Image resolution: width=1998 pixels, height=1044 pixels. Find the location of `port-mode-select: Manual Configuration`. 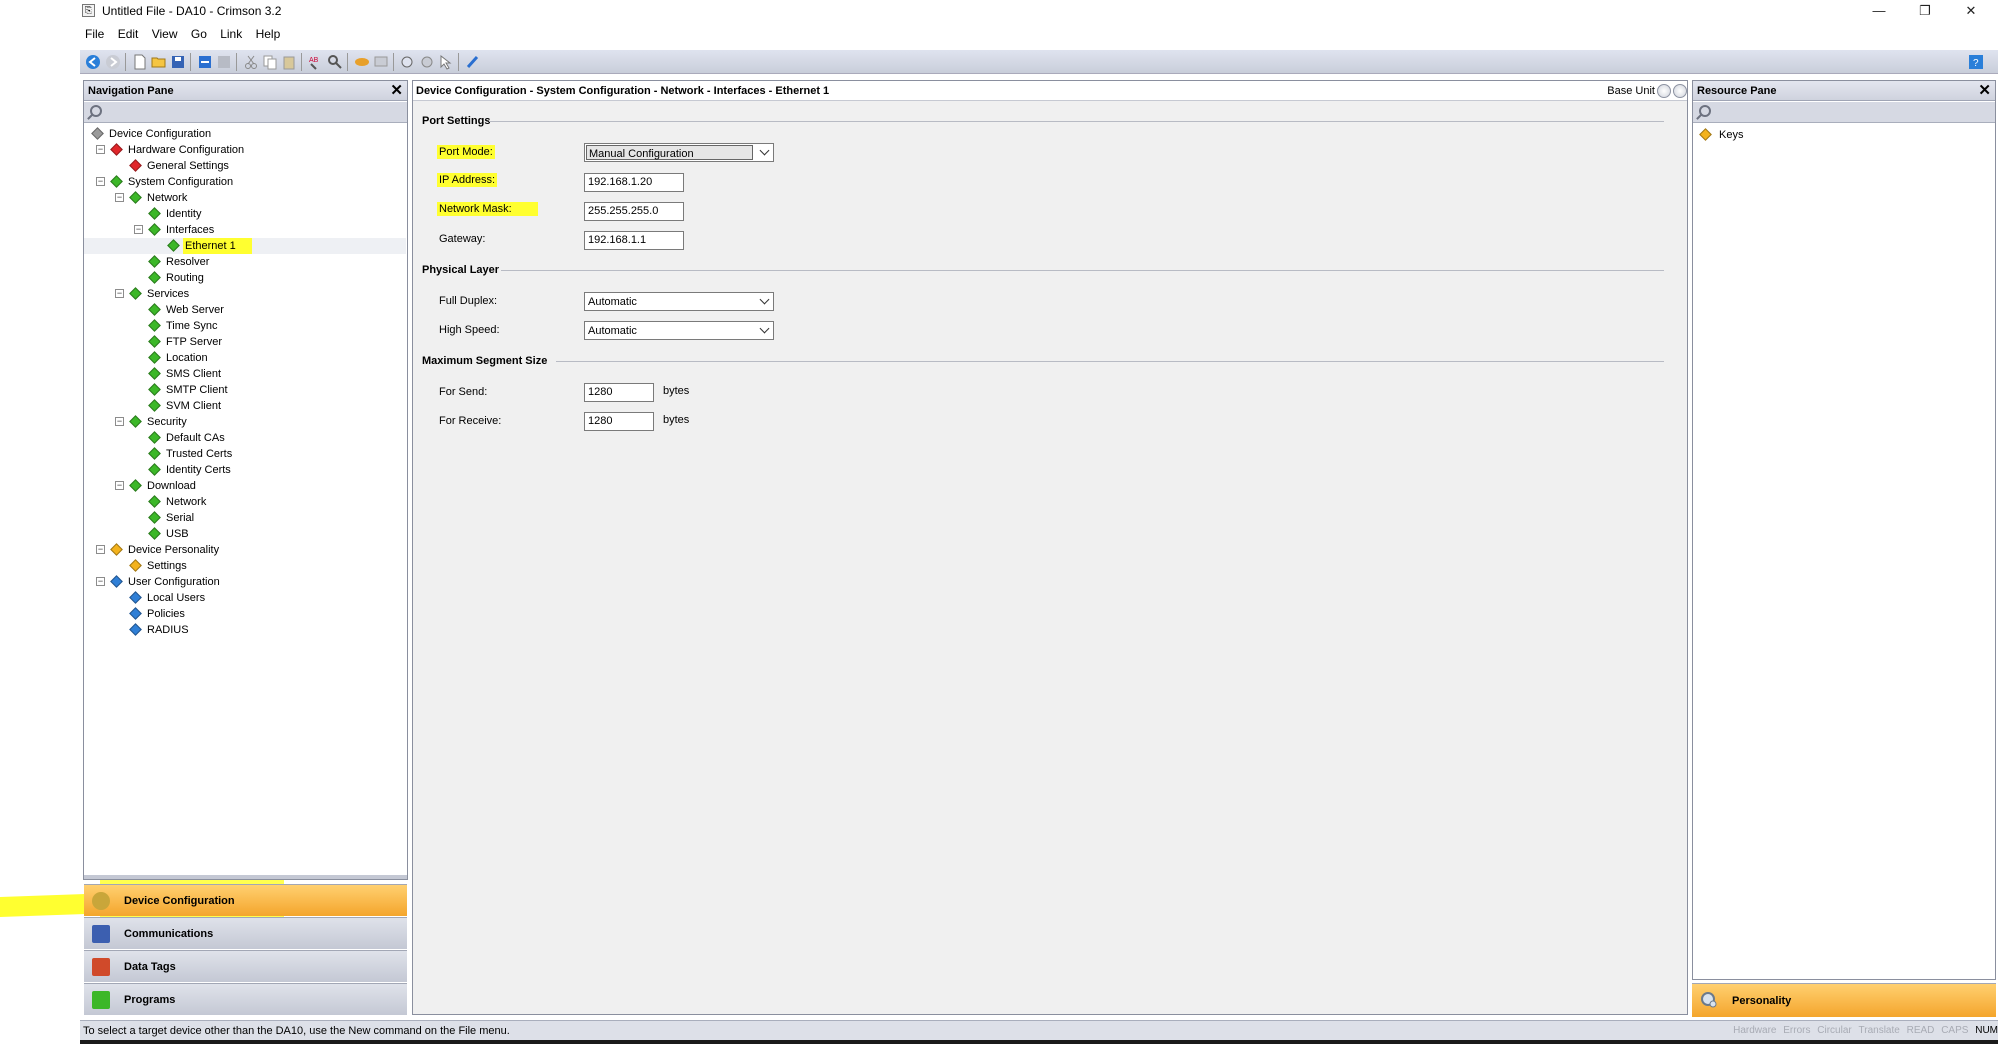

port-mode-select: Manual Configuration is located at coordinates (679, 152).